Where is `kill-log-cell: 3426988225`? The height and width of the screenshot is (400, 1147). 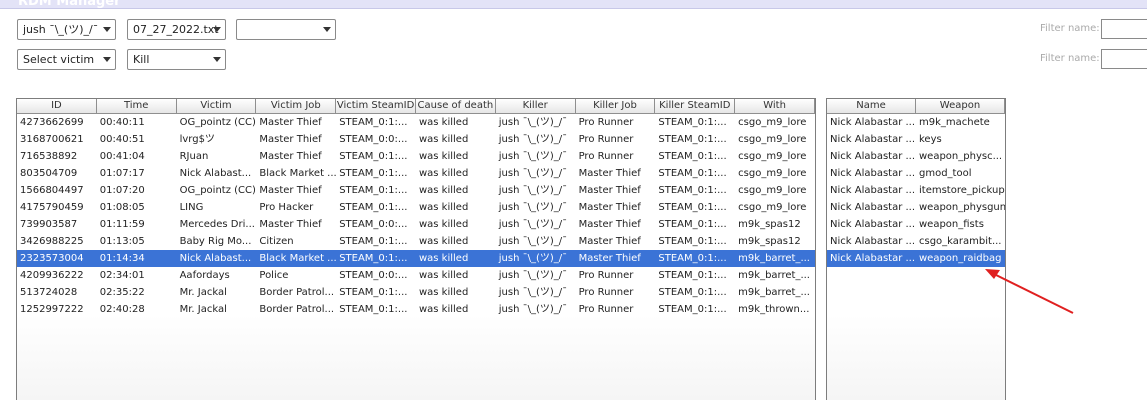 kill-log-cell: 3426988225 is located at coordinates (52, 241).